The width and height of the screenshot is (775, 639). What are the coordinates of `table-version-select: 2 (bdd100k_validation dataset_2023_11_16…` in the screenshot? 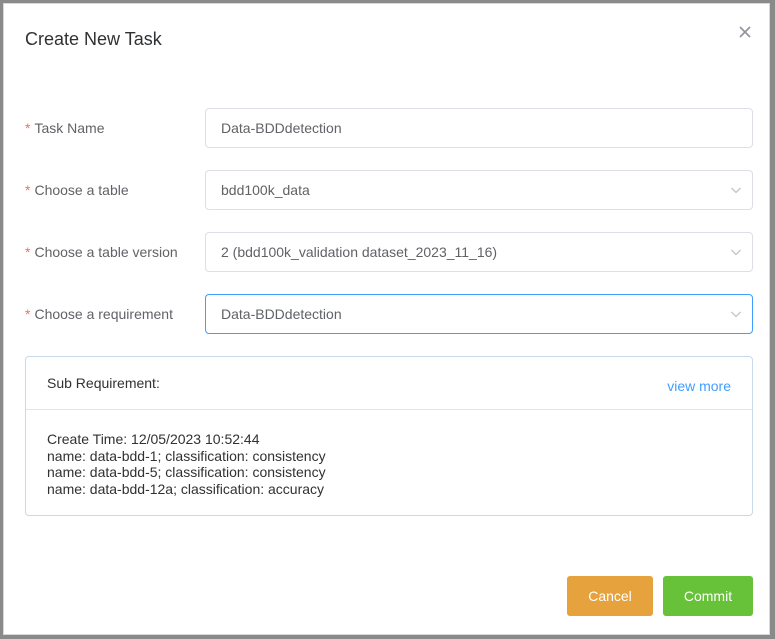 It's located at (479, 252).